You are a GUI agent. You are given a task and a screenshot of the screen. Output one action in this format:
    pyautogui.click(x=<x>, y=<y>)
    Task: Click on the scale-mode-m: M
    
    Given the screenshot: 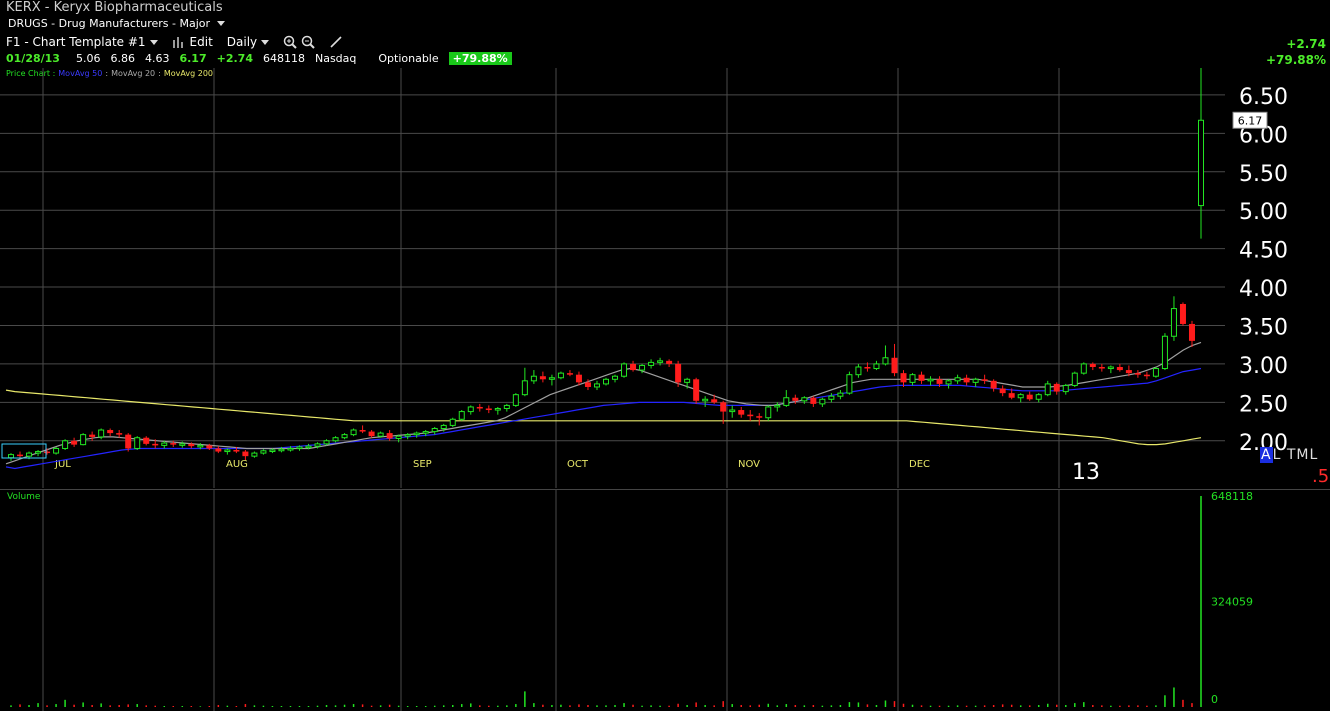 What is the action you would take?
    pyautogui.click(x=1302, y=455)
    